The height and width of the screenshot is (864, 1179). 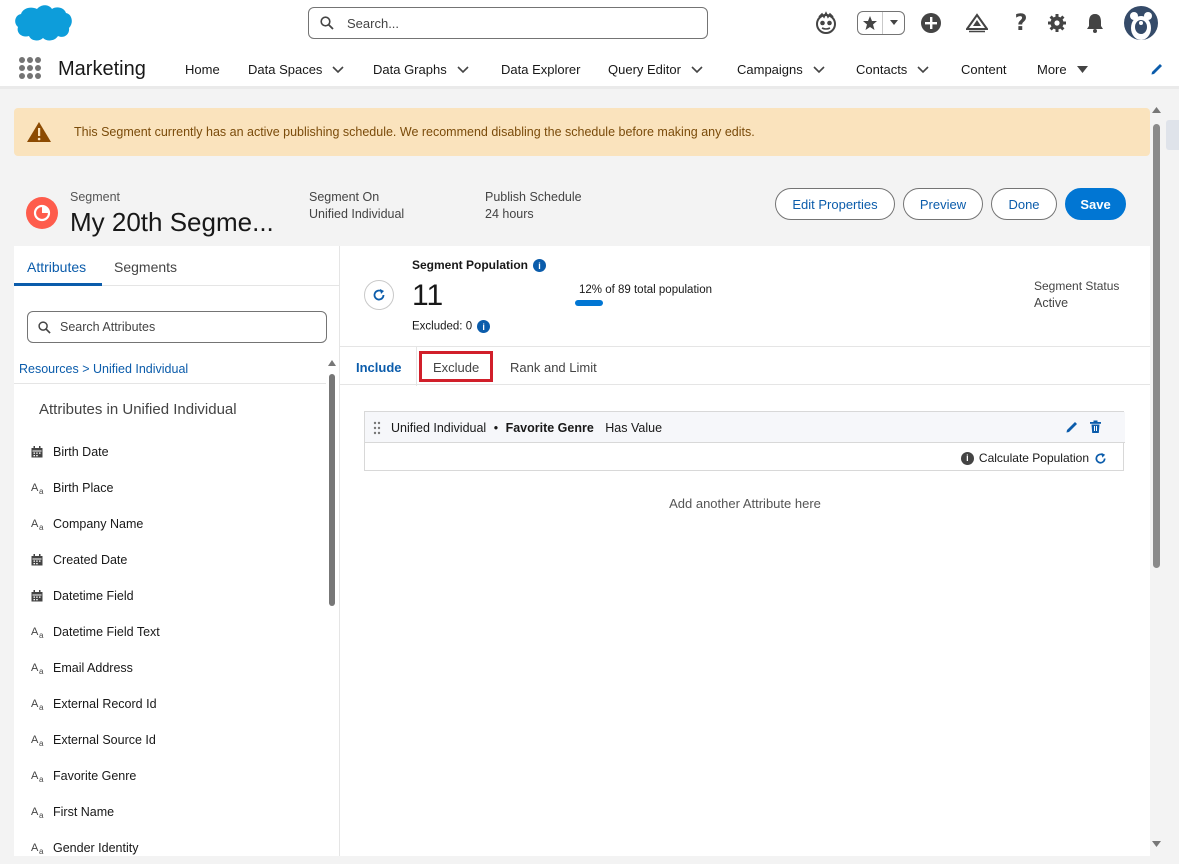 What do you see at coordinates (170, 524) in the screenshot?
I see `attribute-item: Aa Company Name` at bounding box center [170, 524].